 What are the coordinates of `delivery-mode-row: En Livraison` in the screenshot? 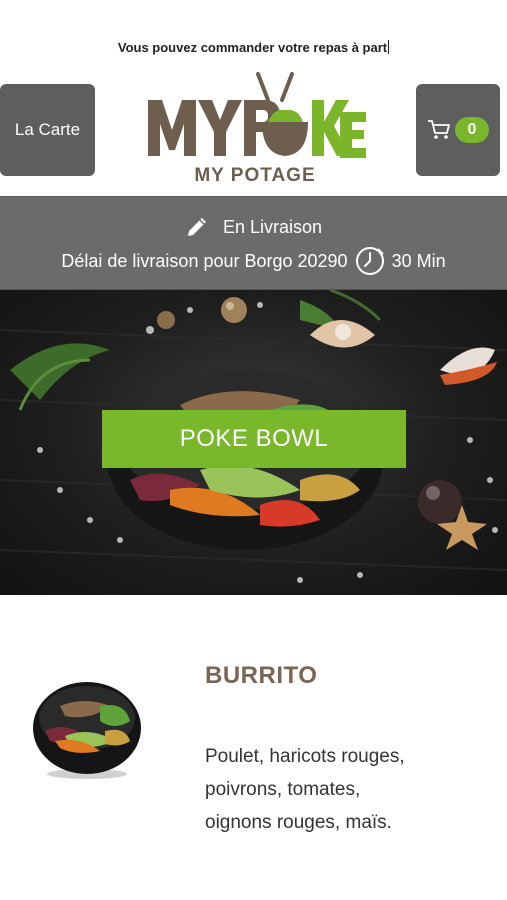 It's located at (253, 227).